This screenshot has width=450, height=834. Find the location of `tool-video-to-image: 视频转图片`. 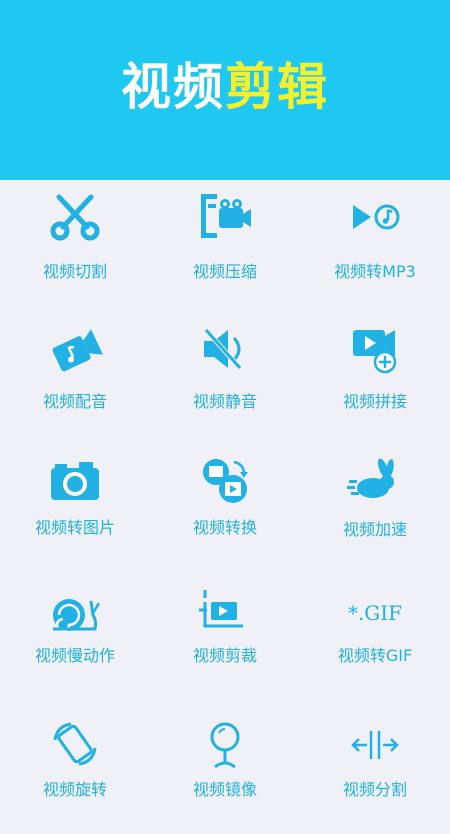

tool-video-to-image: 视频转图片 is located at coordinates (75, 507).